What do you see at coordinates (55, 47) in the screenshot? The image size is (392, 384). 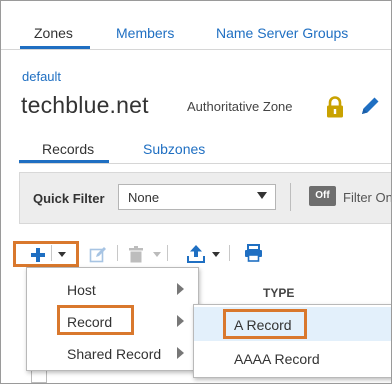 I see `active-tab-indicator` at bounding box center [55, 47].